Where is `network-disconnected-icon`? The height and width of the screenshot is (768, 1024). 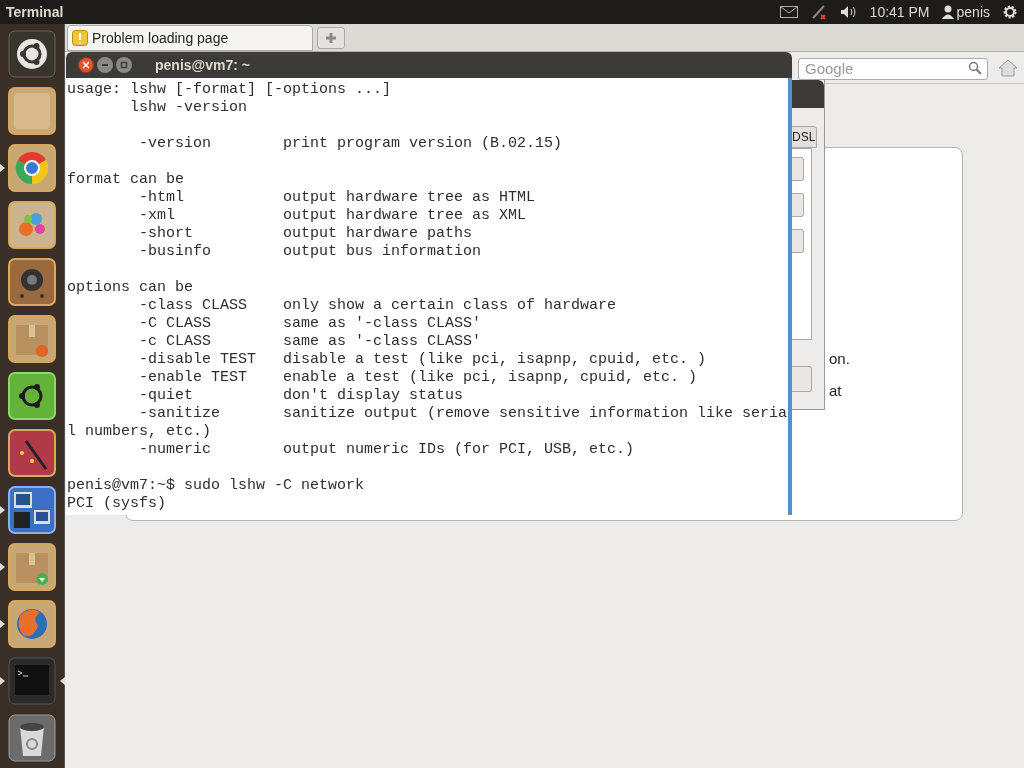 network-disconnected-icon is located at coordinates (818, 12).